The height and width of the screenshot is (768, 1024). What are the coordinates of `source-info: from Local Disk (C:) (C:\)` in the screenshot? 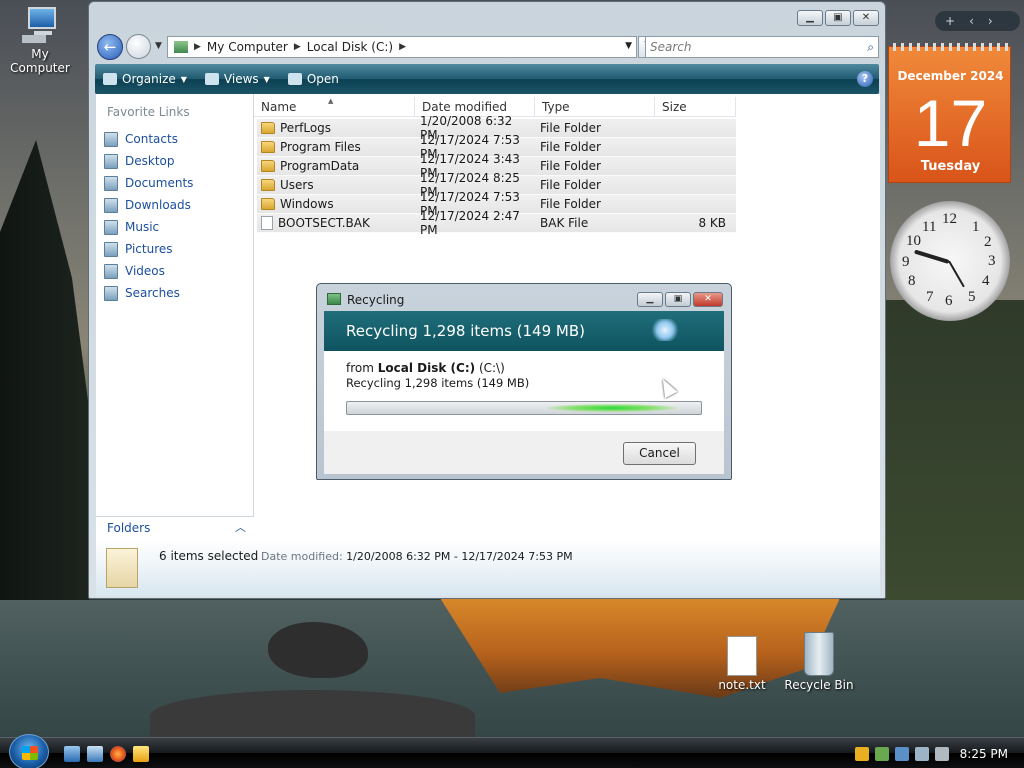 It's located at (425, 368).